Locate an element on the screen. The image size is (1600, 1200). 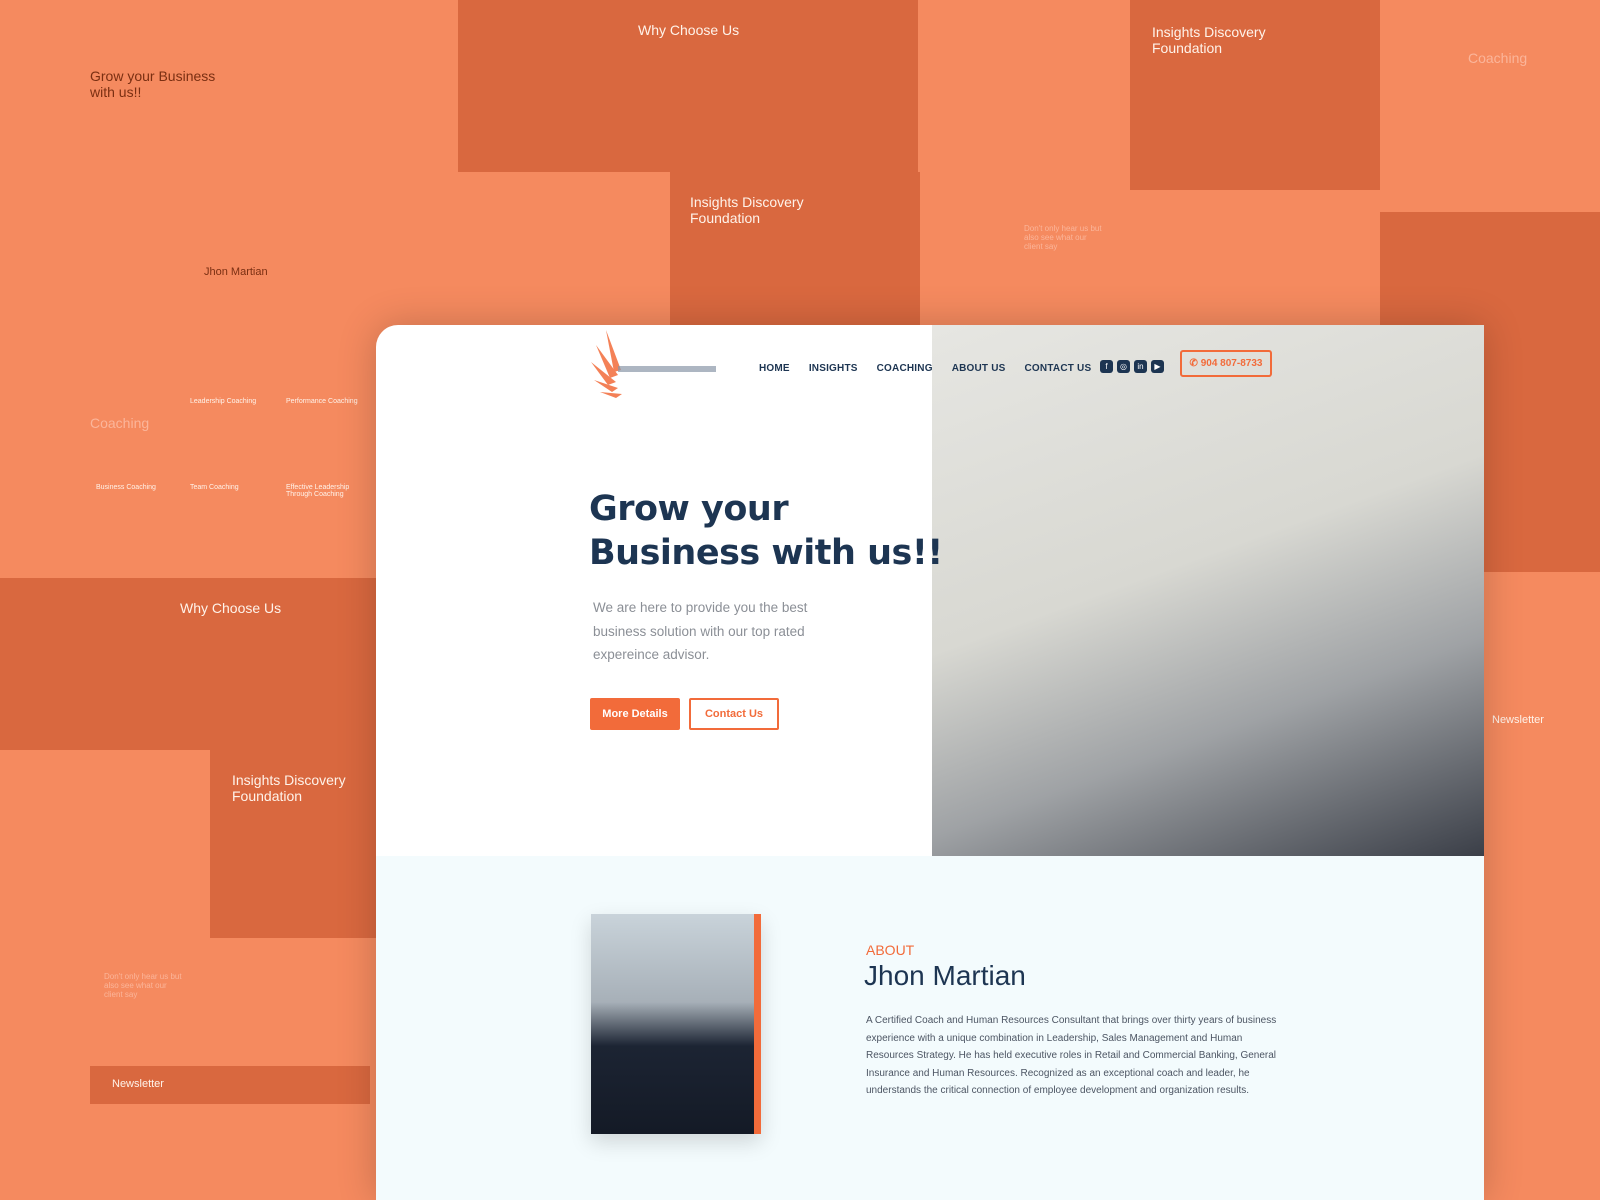
bg-newsletter-2: Newsletter is located at coordinates (1518, 720).